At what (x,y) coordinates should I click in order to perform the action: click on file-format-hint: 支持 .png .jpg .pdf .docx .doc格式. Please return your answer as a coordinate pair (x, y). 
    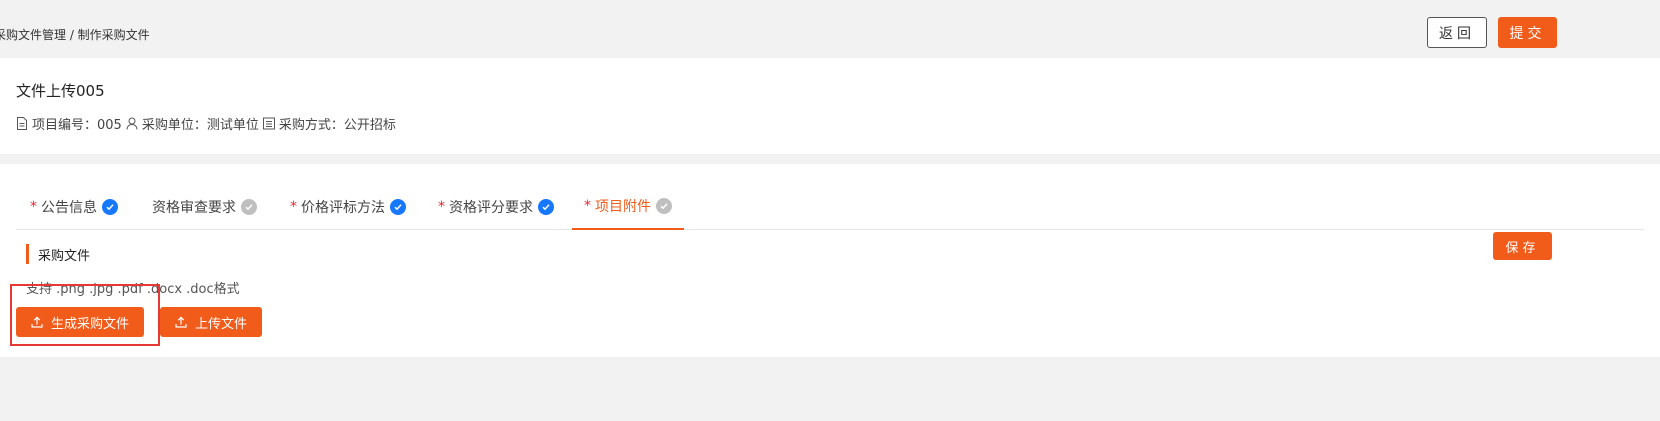
    Looking at the image, I should click on (133, 289).